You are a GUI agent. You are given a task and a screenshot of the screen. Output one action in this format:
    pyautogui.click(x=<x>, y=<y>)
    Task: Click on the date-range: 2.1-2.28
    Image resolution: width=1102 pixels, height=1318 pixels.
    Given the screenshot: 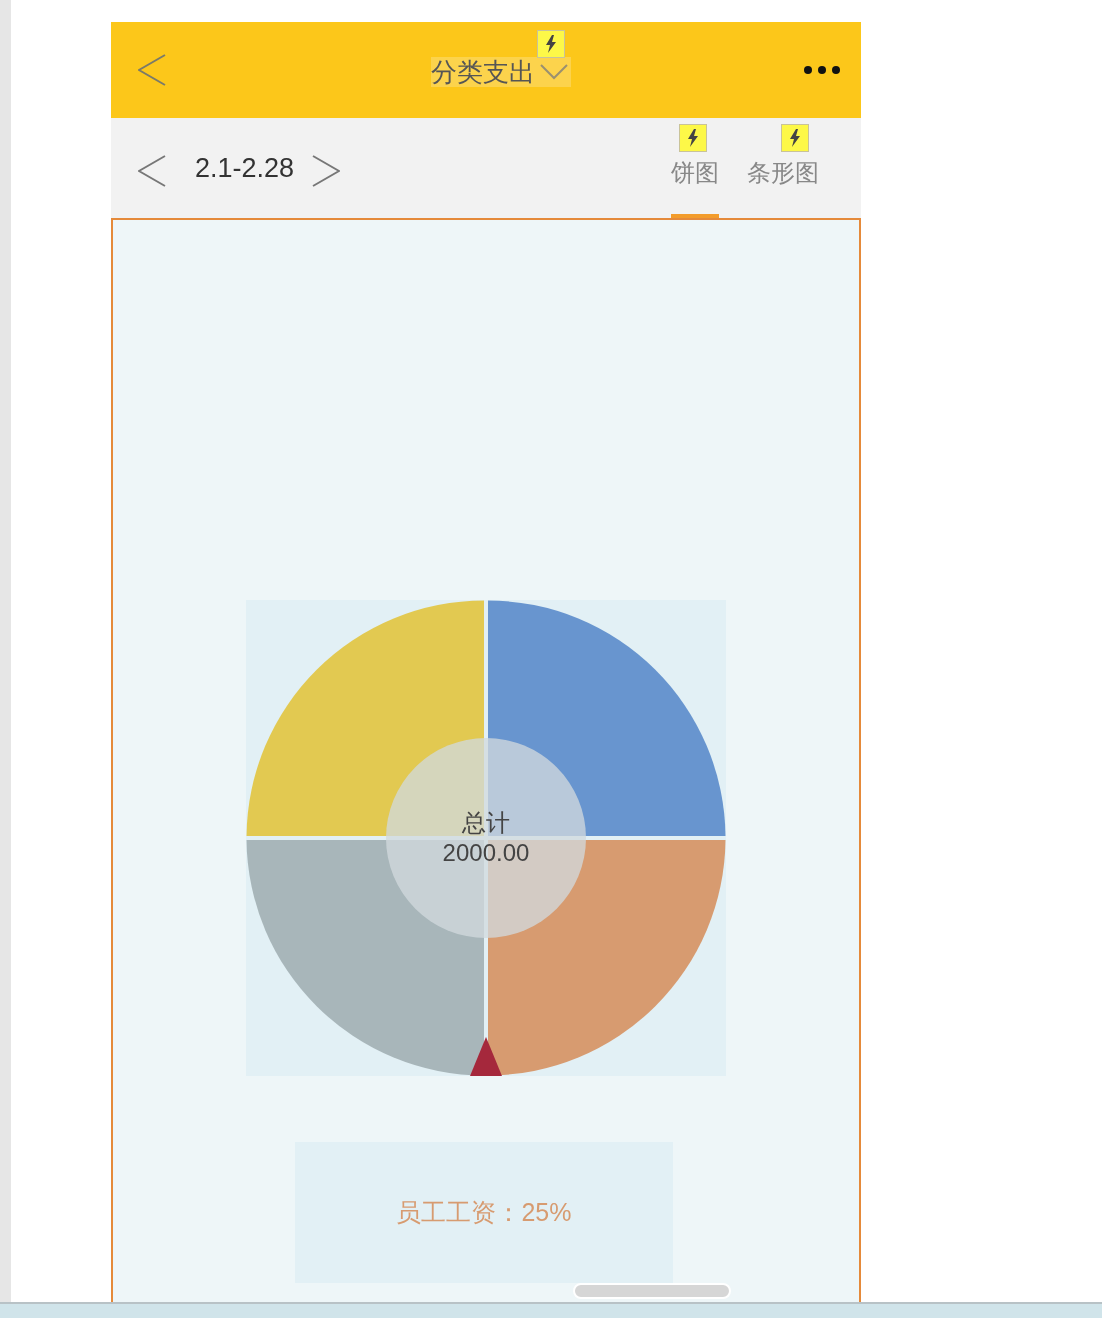 What is the action you would take?
    pyautogui.click(x=245, y=168)
    